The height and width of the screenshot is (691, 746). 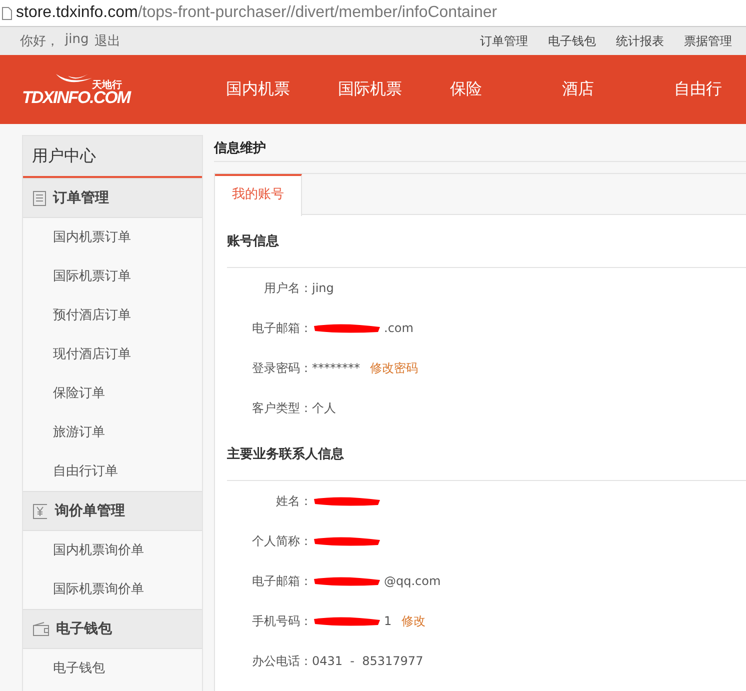 I want to click on yen-icon, so click(x=40, y=511).